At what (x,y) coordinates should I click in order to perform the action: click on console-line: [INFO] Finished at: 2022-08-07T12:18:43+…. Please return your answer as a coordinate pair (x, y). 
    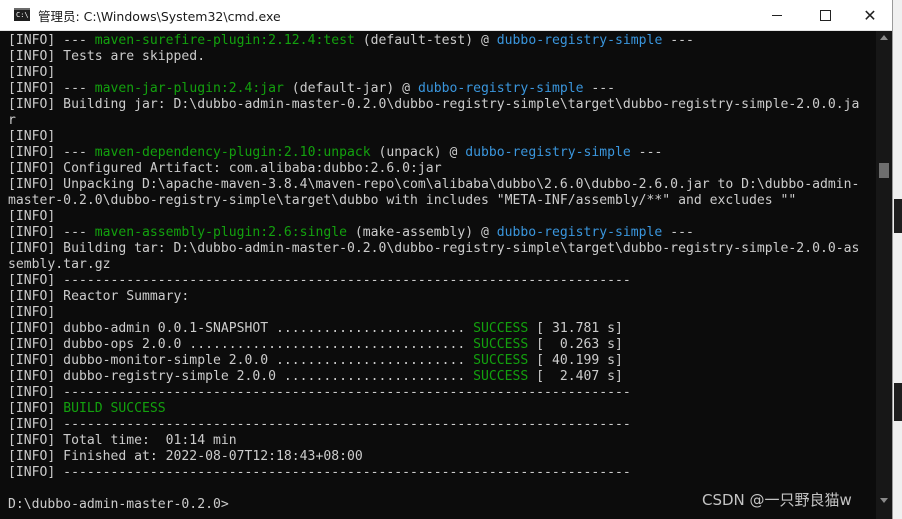
    Looking at the image, I should click on (185, 457).